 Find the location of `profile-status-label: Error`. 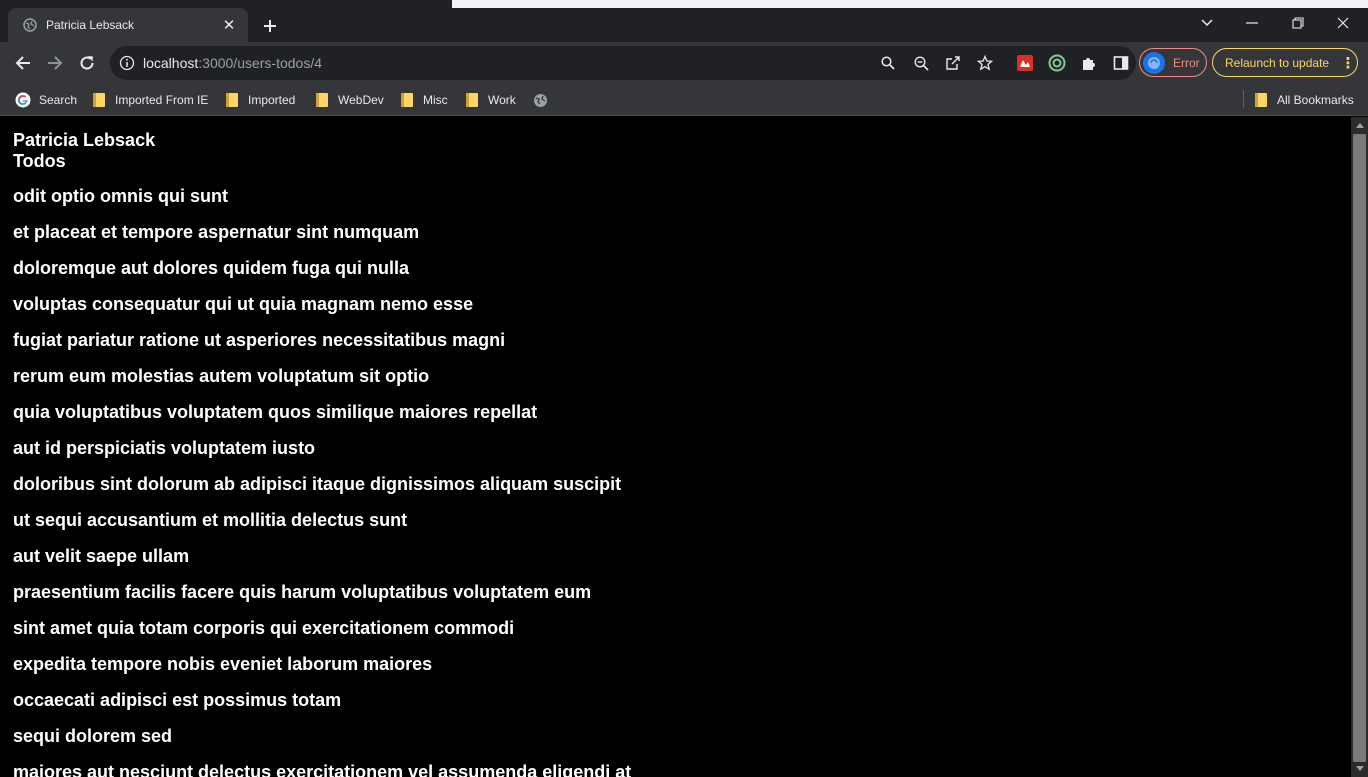

profile-status-label: Error is located at coordinates (1186, 62).